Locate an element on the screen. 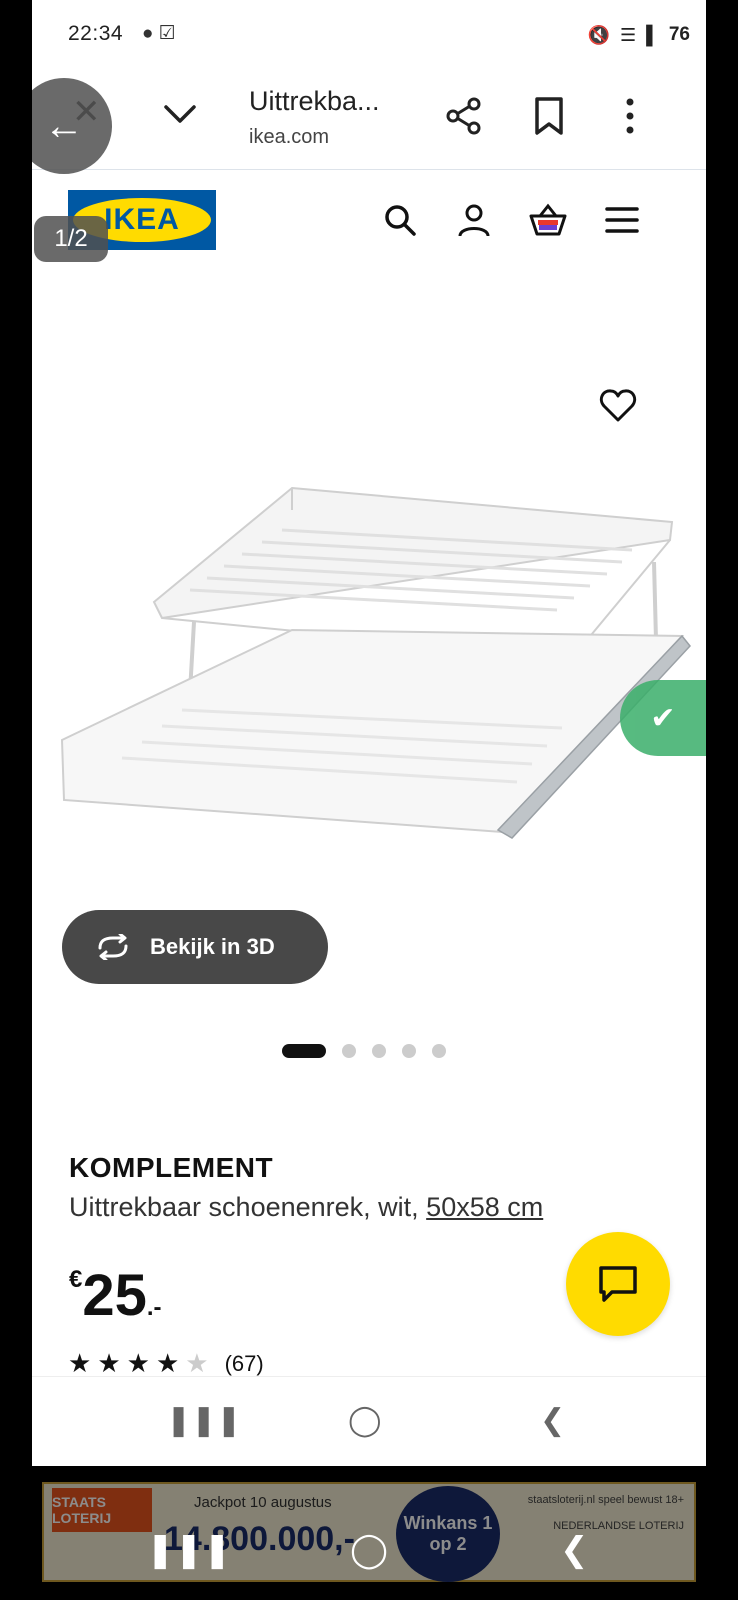  battery-level: 76 is located at coordinates (679, 34).